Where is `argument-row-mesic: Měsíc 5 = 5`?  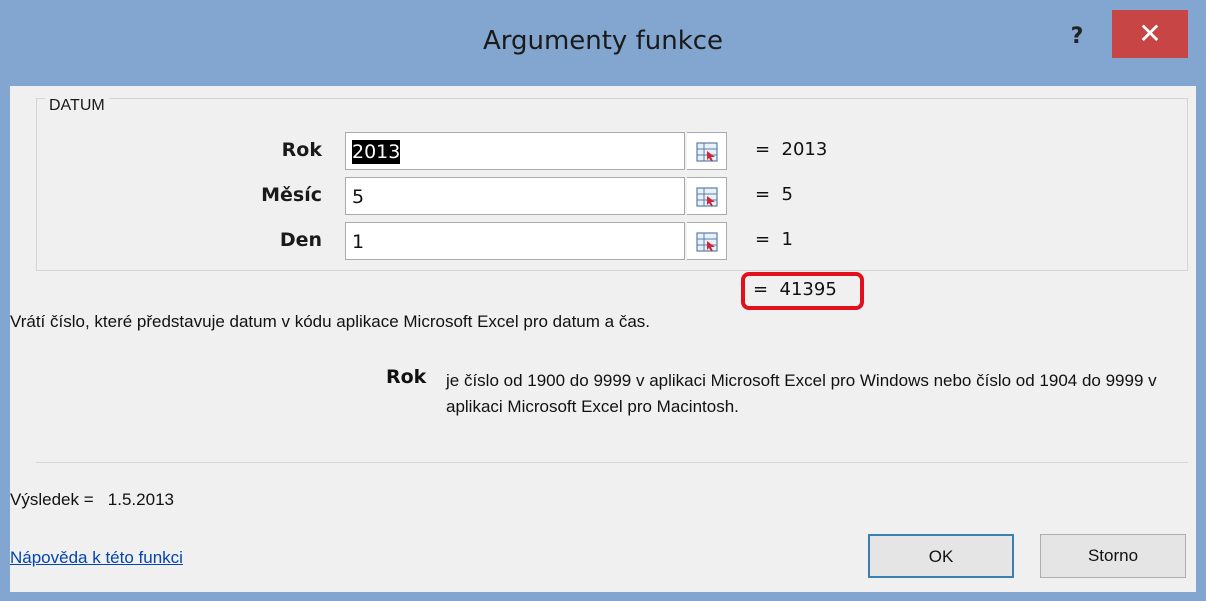
argument-row-mesic: Měsíc 5 = 5 is located at coordinates (612, 195).